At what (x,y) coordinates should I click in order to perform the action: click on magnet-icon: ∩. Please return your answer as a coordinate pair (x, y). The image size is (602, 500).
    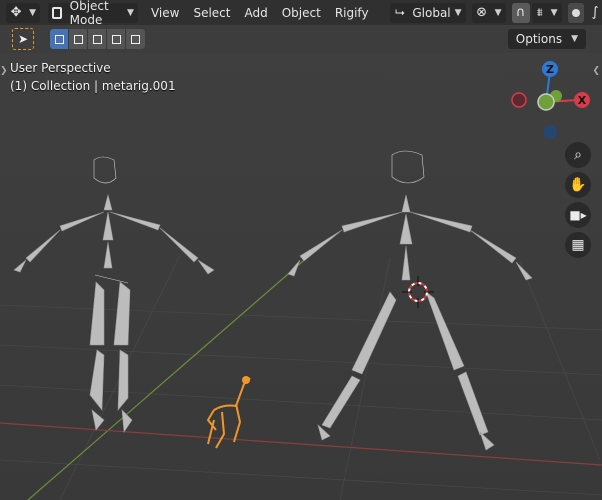
    Looking at the image, I should click on (520, 12).